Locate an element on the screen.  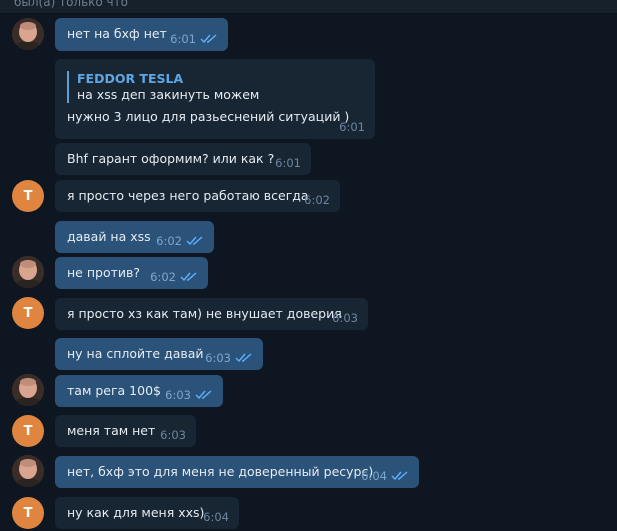
reply-quote: FEDDOR TESLA на xss деп закинуть можем is located at coordinates (215, 87).